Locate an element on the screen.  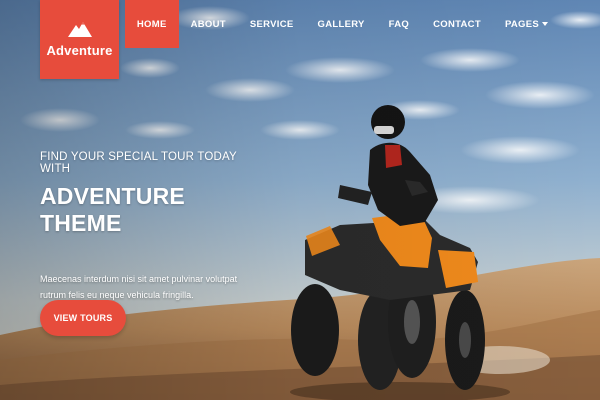
caret-down-icon is located at coordinates (545, 24).